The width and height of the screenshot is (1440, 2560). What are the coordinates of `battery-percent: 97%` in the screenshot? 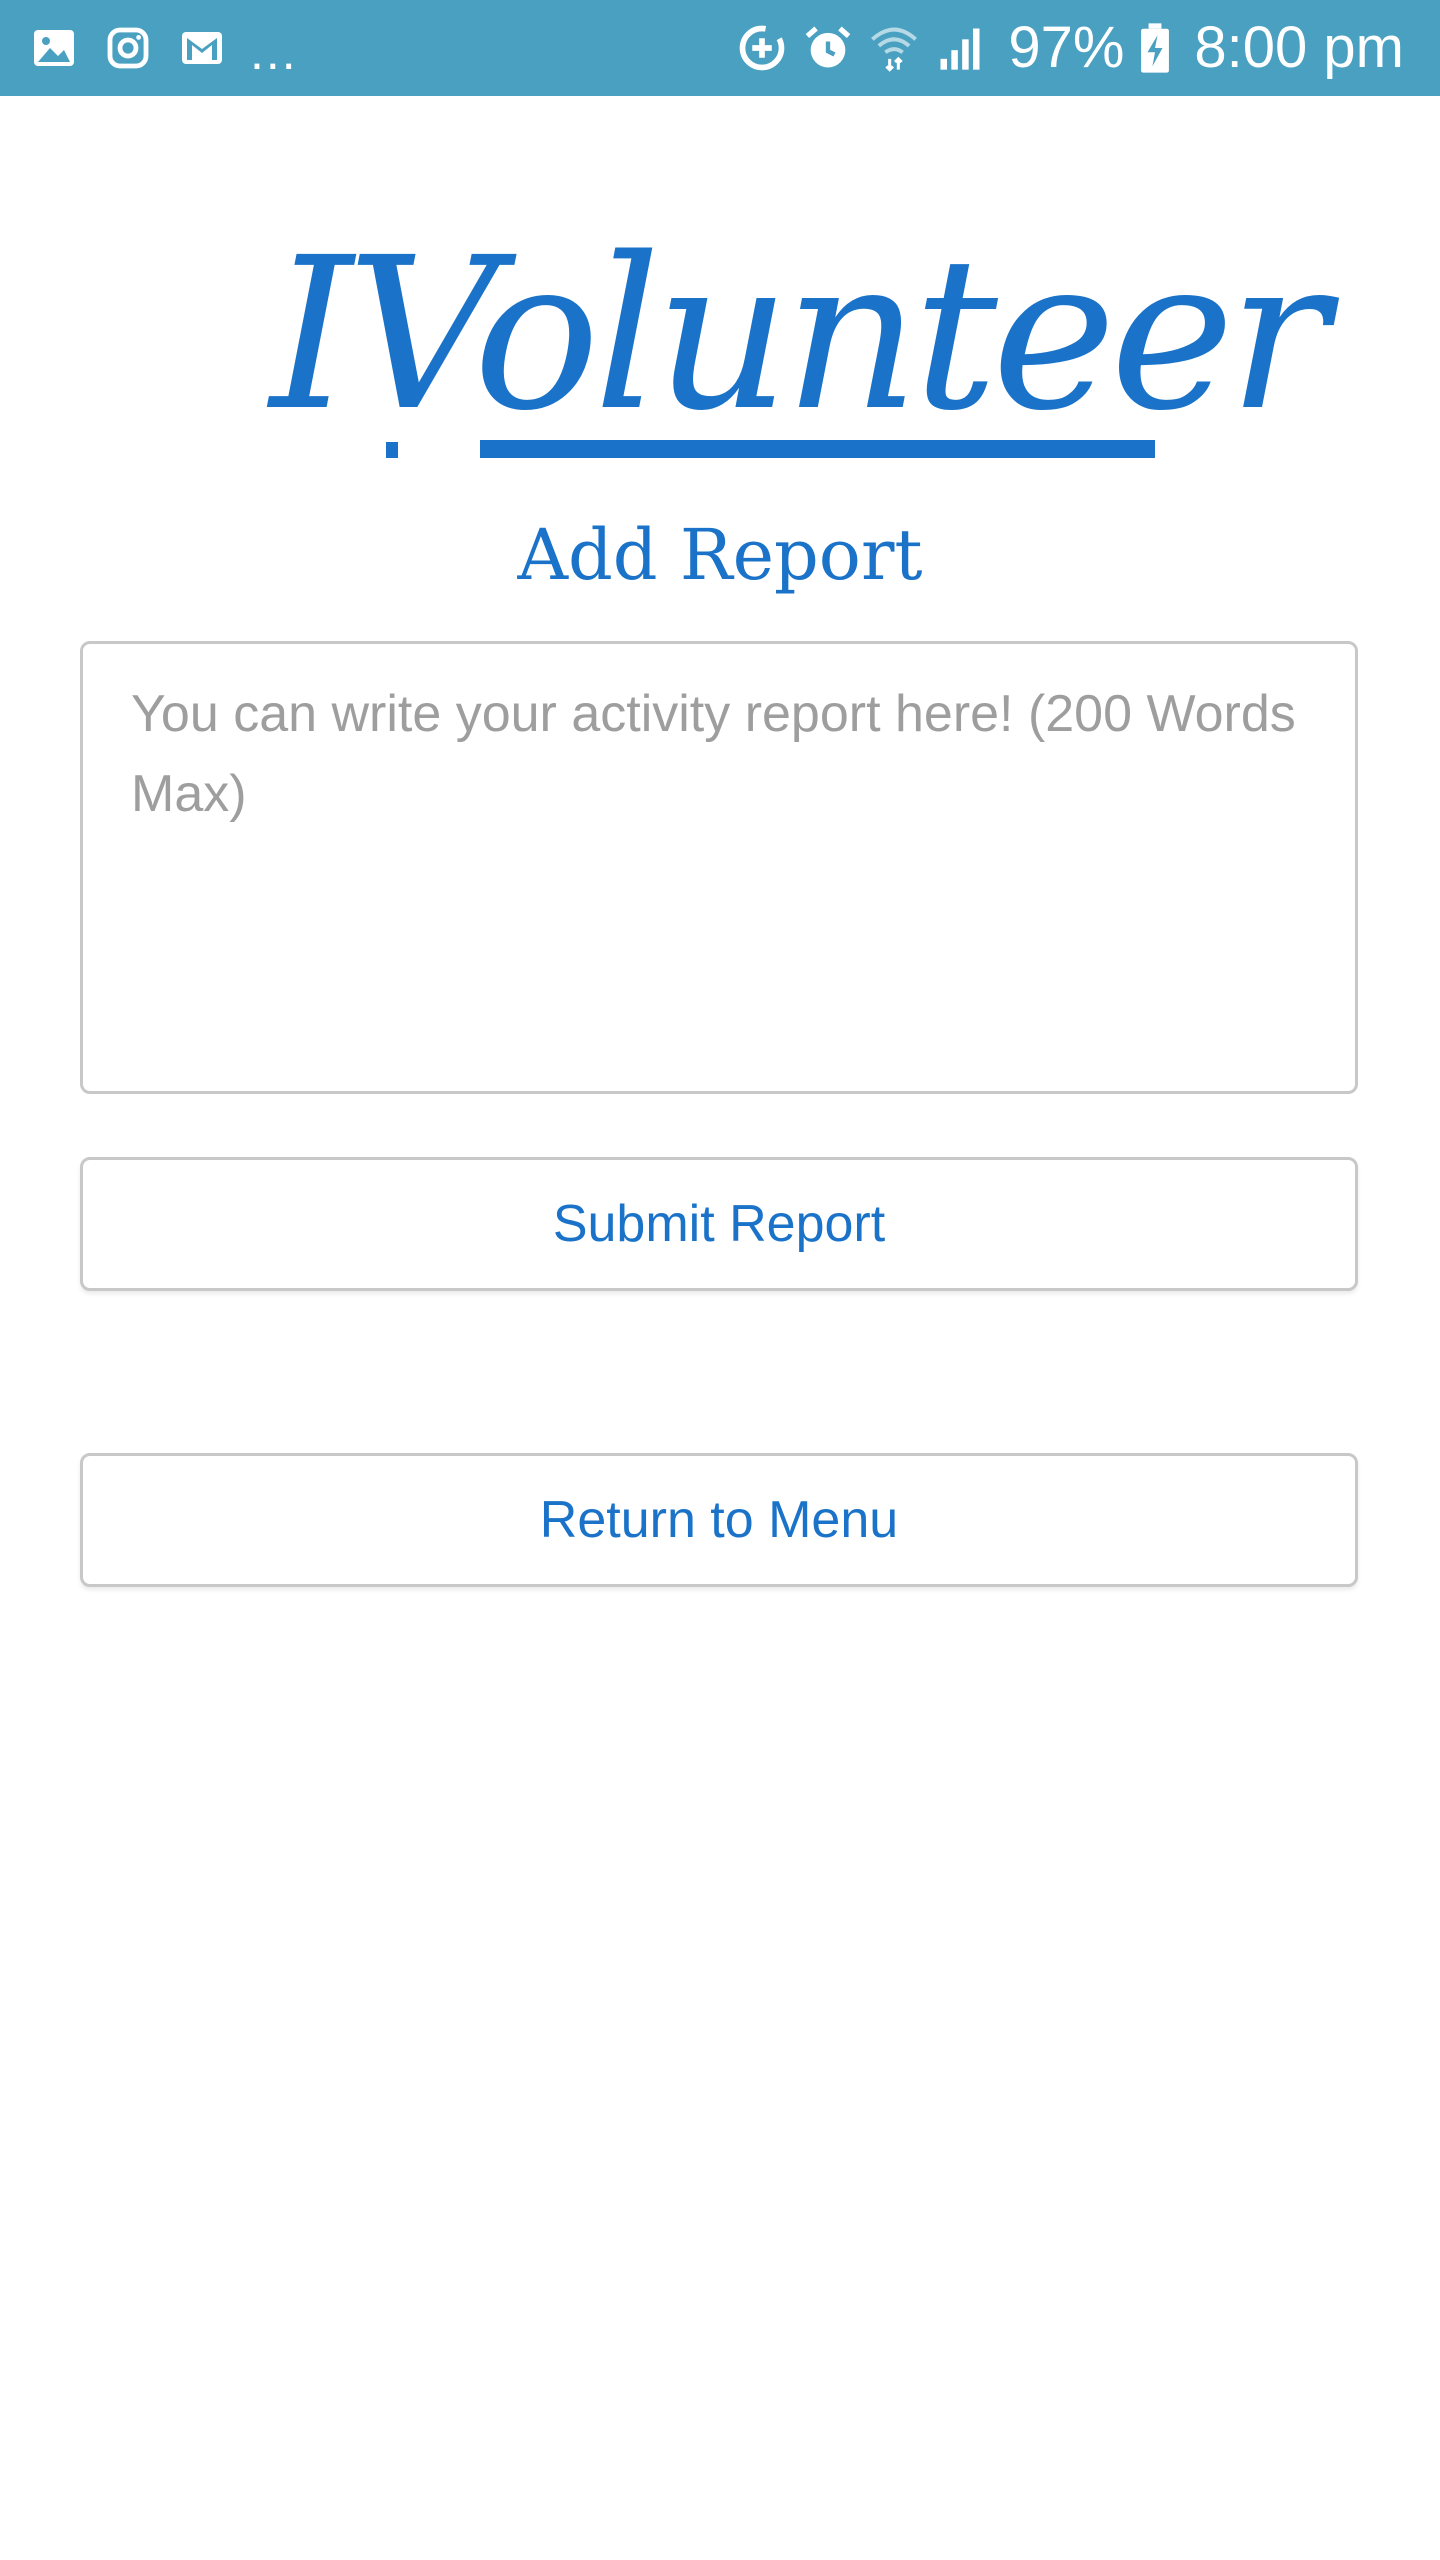 It's located at (1066, 47).